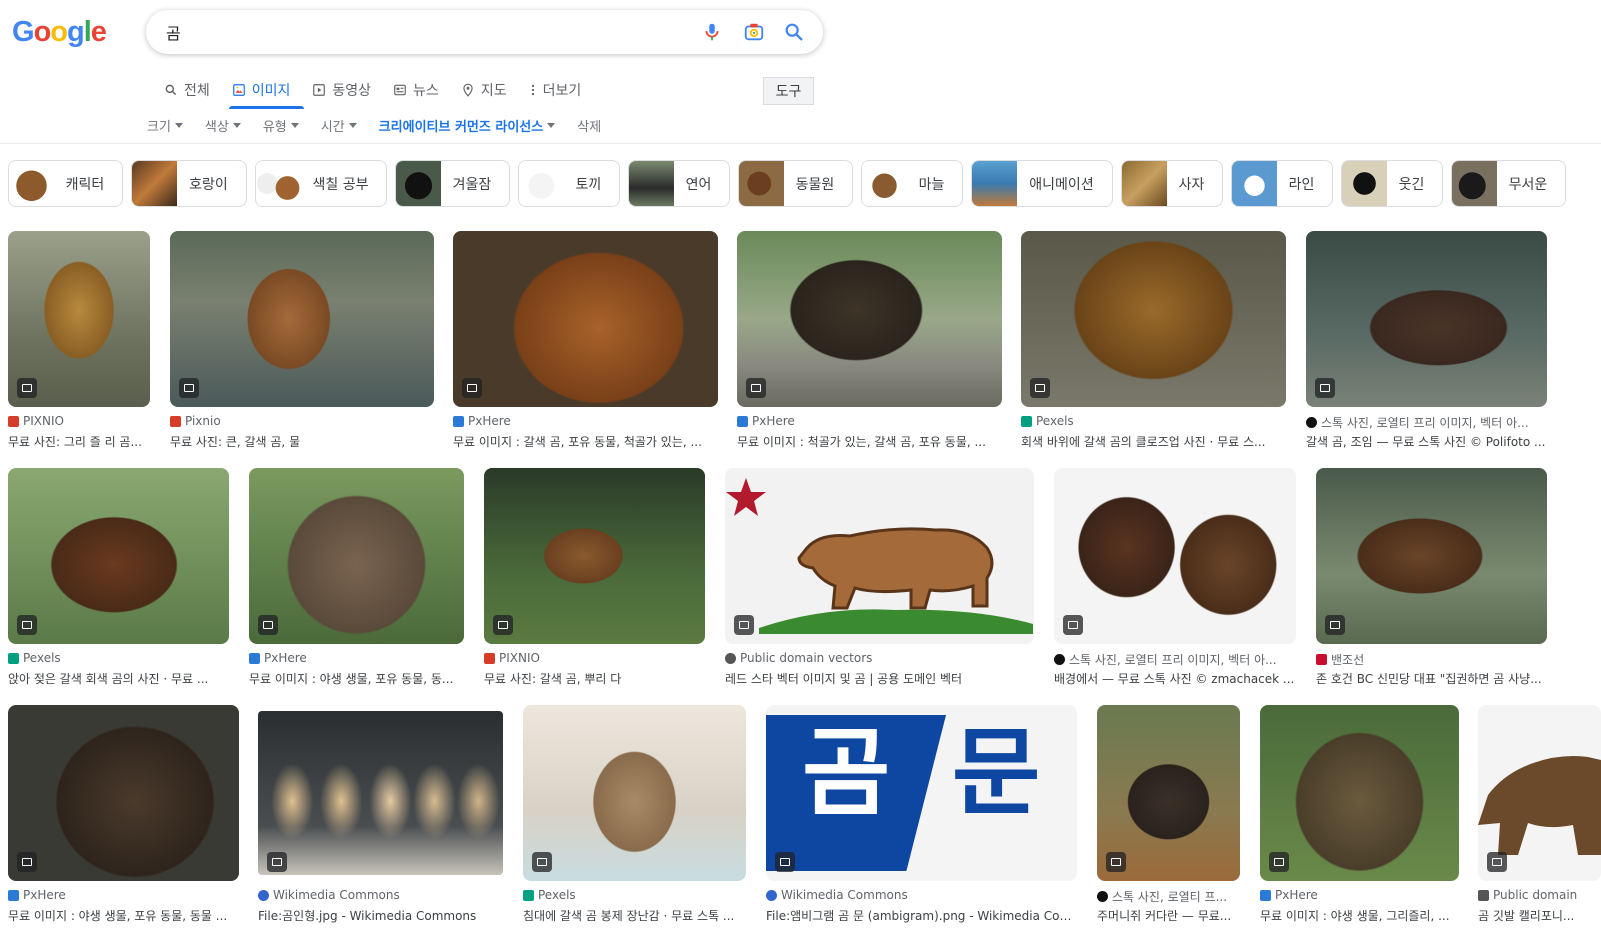 Image resolution: width=1601 pixels, height=952 pixels. I want to click on chip-label: 겨울잠, so click(472, 184).